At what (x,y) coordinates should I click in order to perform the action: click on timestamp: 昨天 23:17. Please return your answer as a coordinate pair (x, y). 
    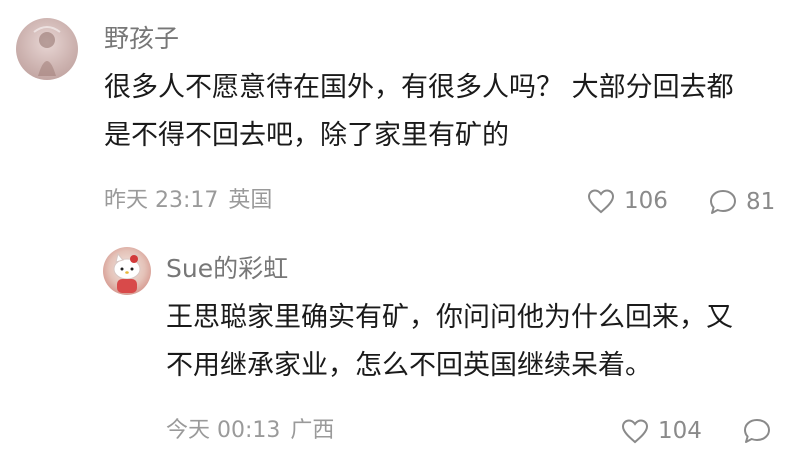
    Looking at the image, I should click on (161, 200).